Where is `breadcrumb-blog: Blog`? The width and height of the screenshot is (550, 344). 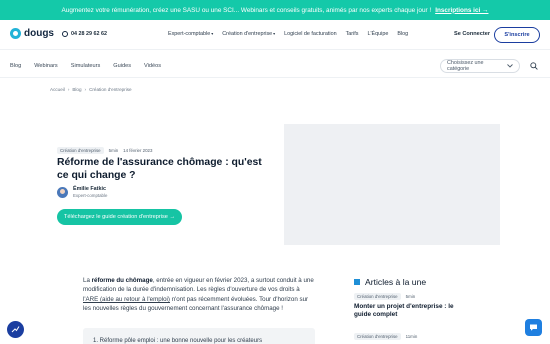
breadcrumb-blog: Blog is located at coordinates (76, 89).